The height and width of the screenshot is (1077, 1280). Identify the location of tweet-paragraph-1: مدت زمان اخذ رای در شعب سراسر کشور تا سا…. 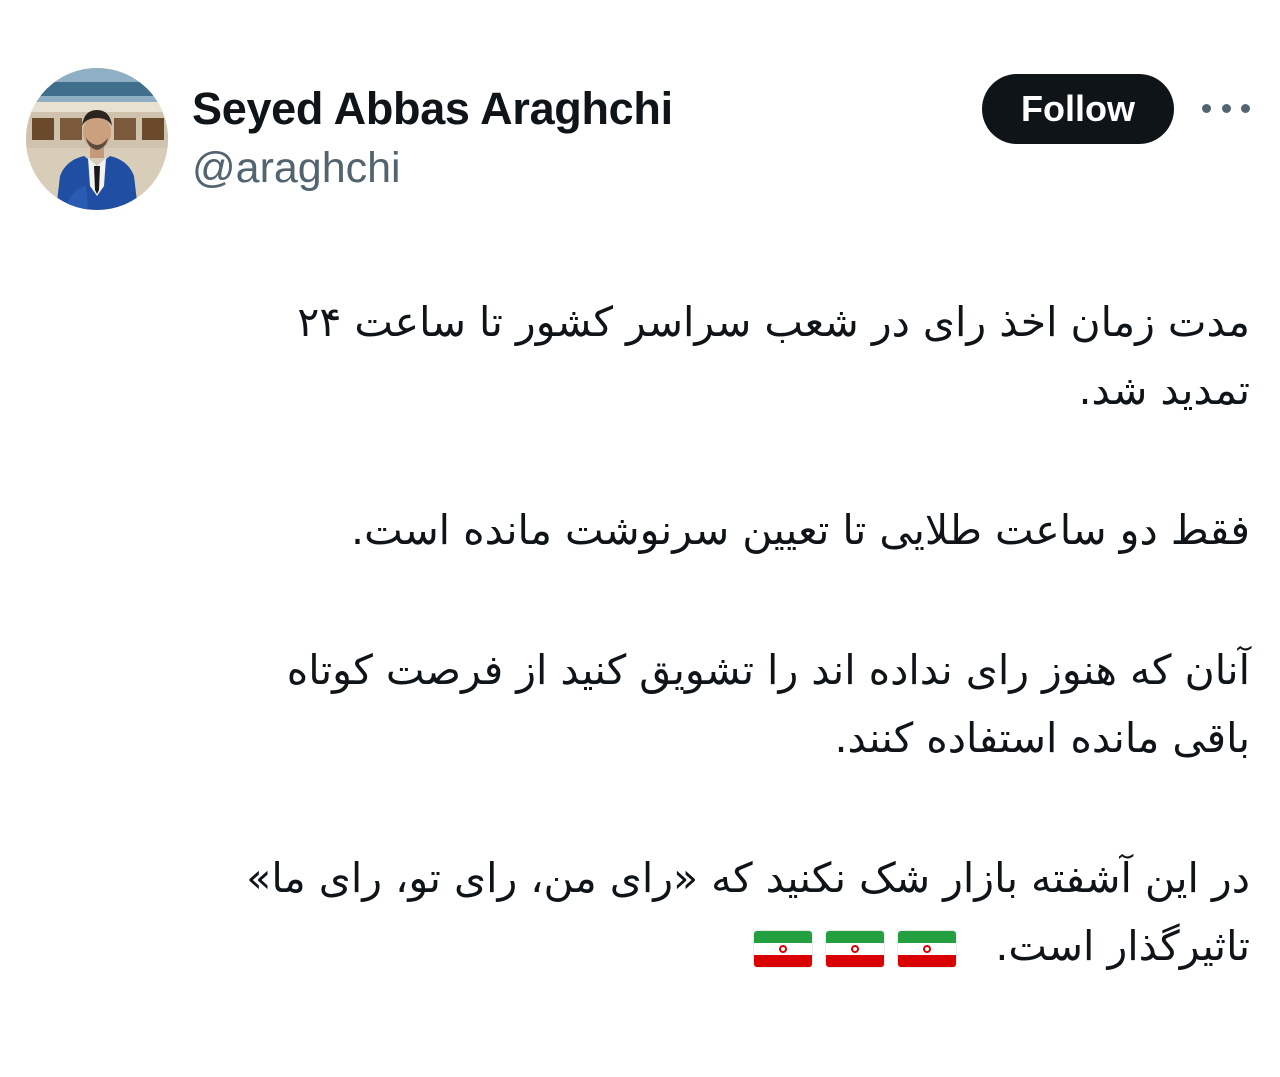
(670, 356).